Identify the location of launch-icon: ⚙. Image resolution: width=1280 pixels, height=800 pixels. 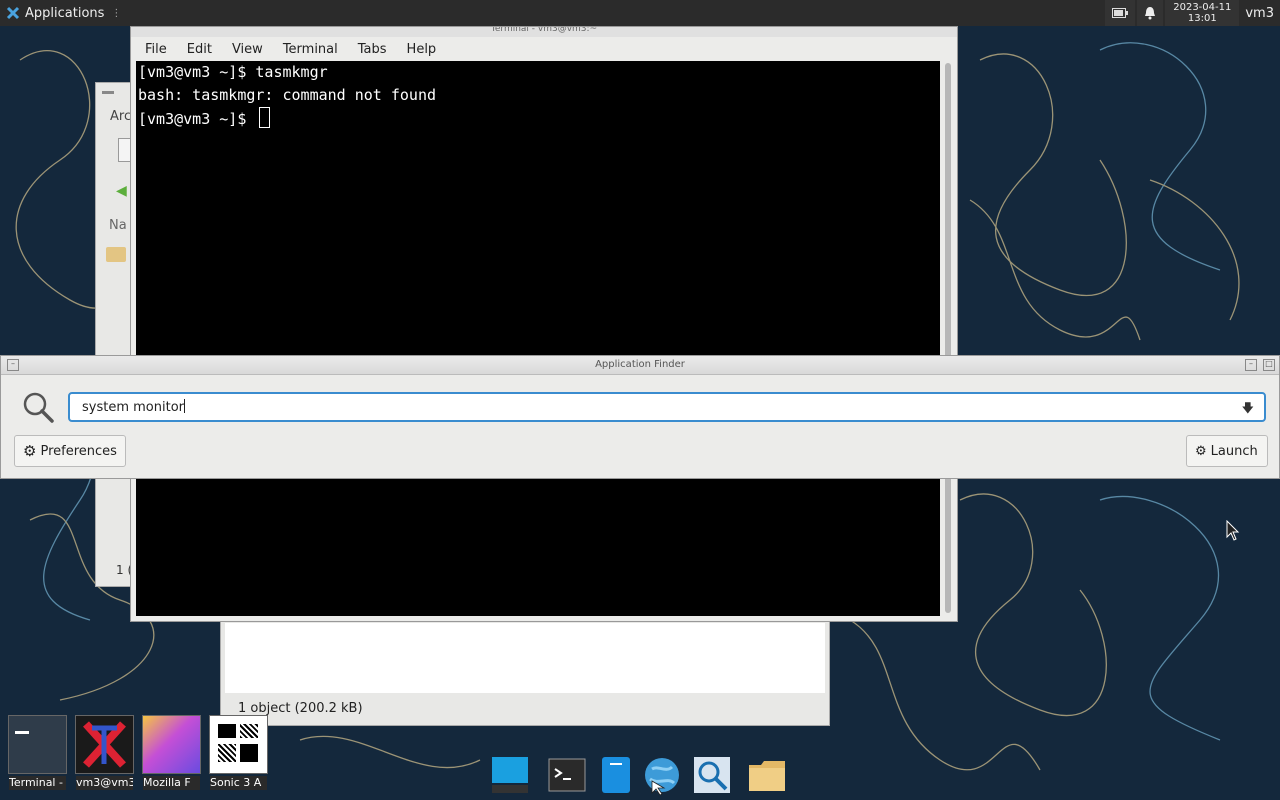
(1201, 451).